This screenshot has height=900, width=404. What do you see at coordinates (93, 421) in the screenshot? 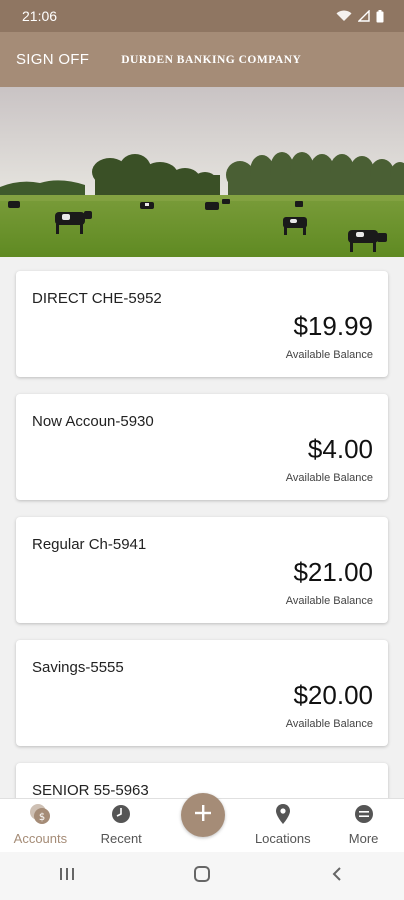
I see `account-name: Now Accoun-5930` at bounding box center [93, 421].